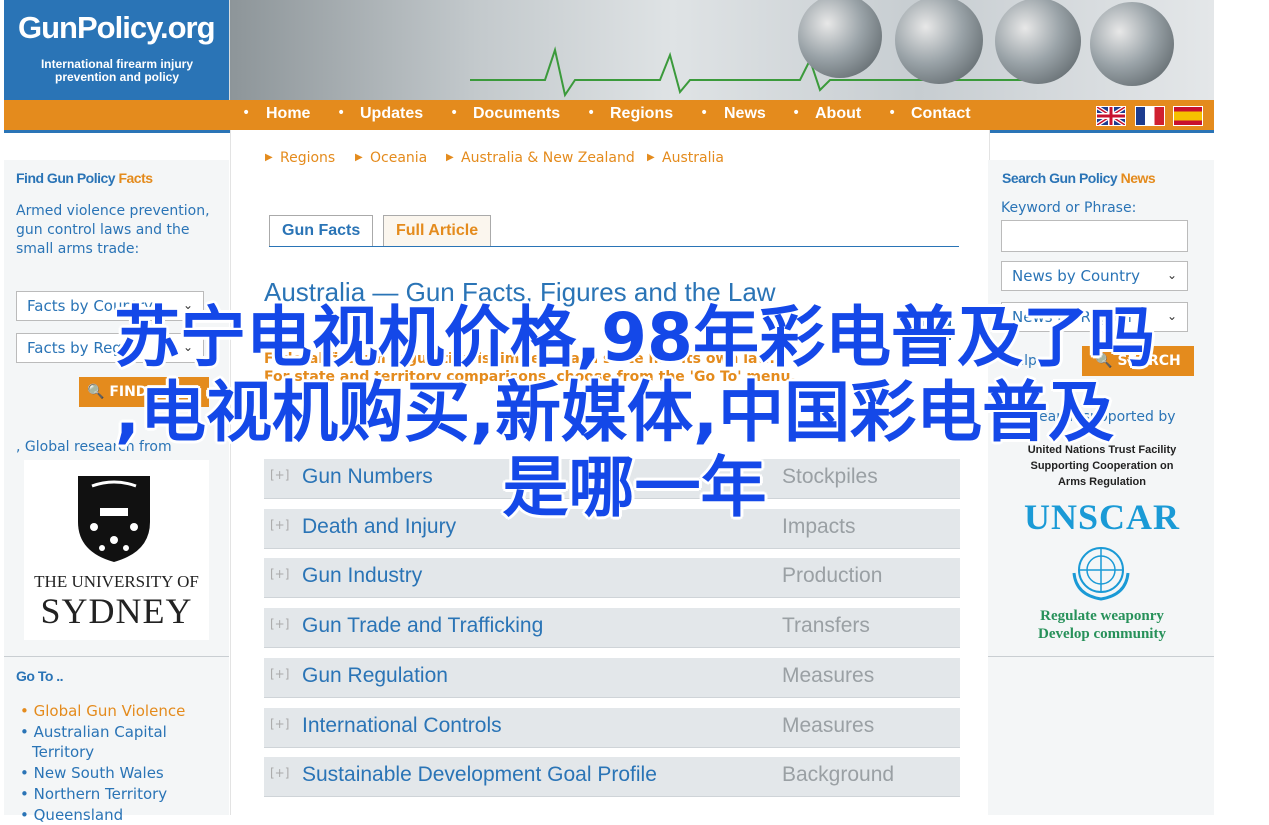 The width and height of the screenshot is (1269, 825). I want to click on goto-item: • Northern Territory, so click(122, 794).